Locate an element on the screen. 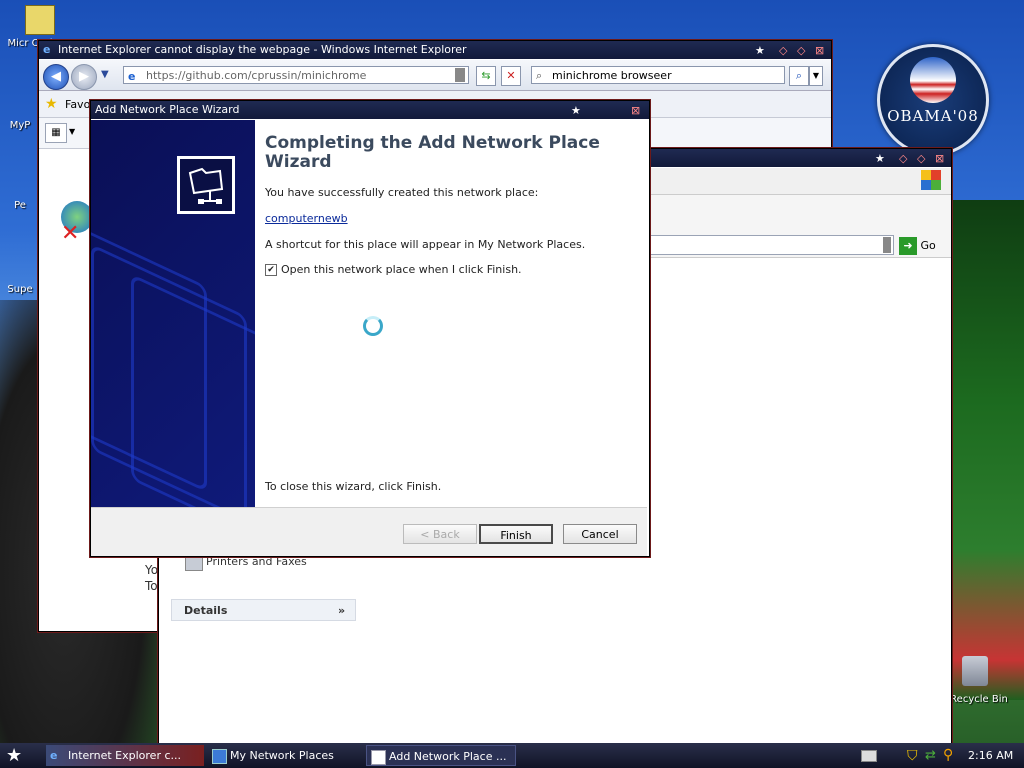 This screenshot has height=768, width=1024. security-shield-icon: ⛉ is located at coordinates (912, 756).